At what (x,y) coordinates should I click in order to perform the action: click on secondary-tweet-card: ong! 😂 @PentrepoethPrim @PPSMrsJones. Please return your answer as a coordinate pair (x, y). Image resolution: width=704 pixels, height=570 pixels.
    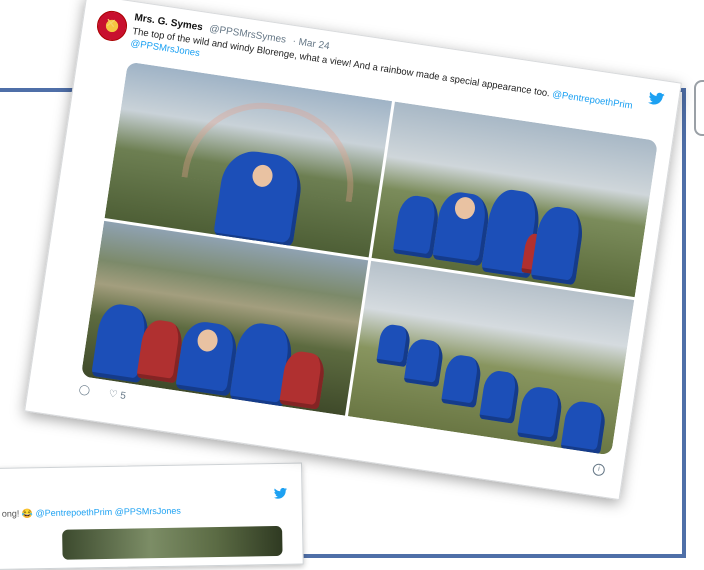
    Looking at the image, I should click on (152, 516).